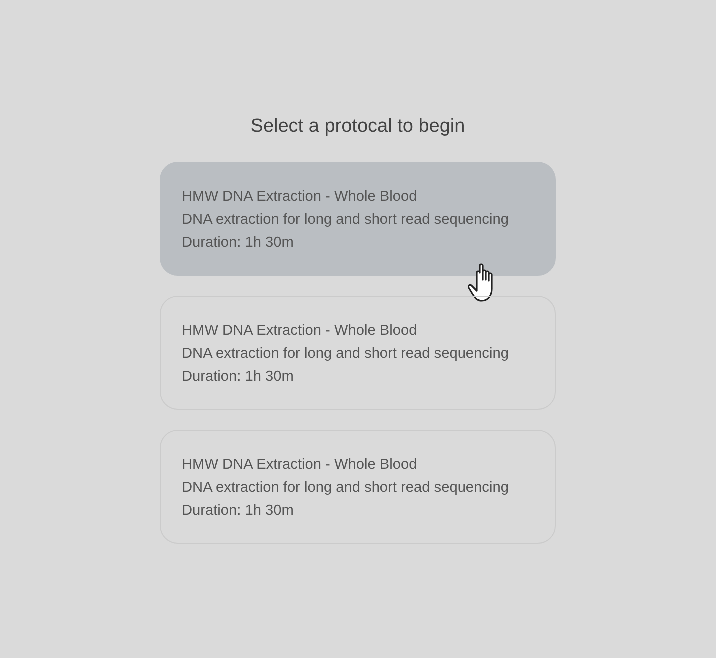  I want to click on page-heading: Select a protocal to begin, so click(358, 127).